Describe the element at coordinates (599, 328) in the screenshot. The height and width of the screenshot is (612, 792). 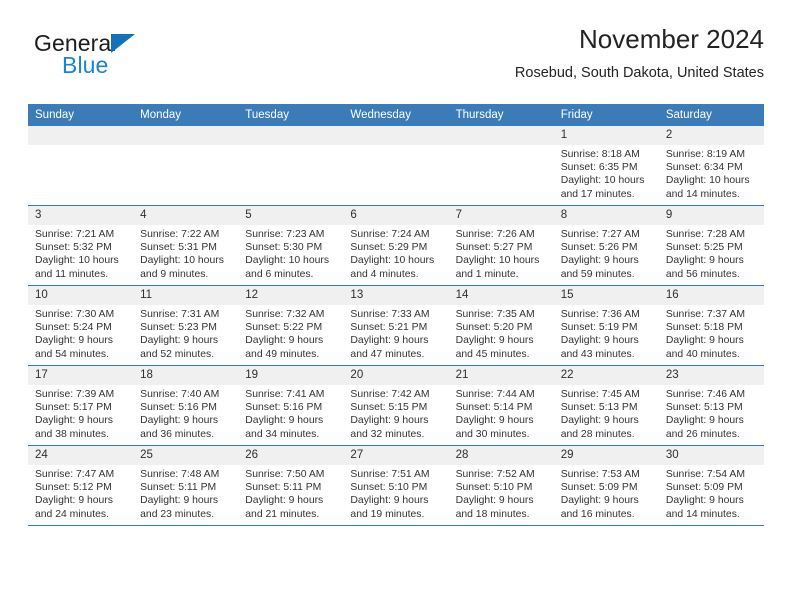
I see `sunset-time: Sunset: 5:19 PM` at that location.